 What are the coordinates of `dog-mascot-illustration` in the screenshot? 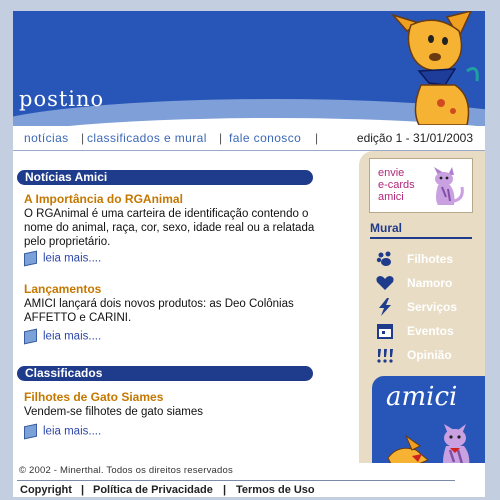 It's located at (434, 68).